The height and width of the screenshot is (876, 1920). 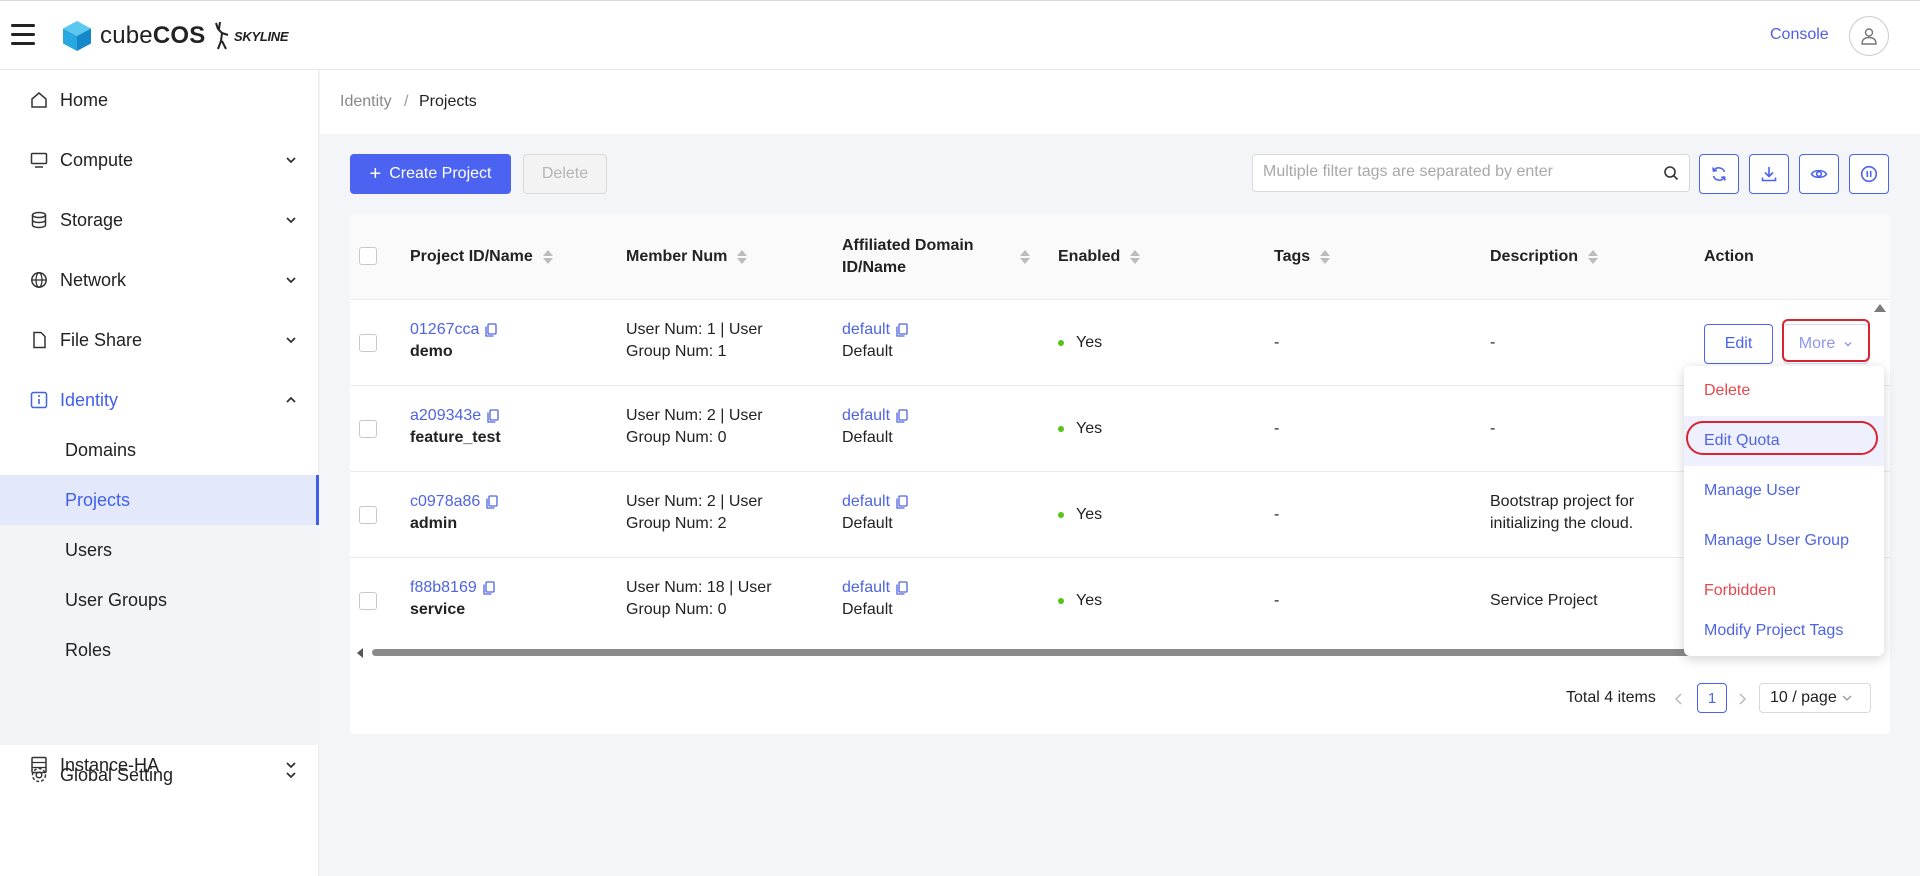 I want to click on partner-logo: SKYLINE, so click(x=250, y=36).